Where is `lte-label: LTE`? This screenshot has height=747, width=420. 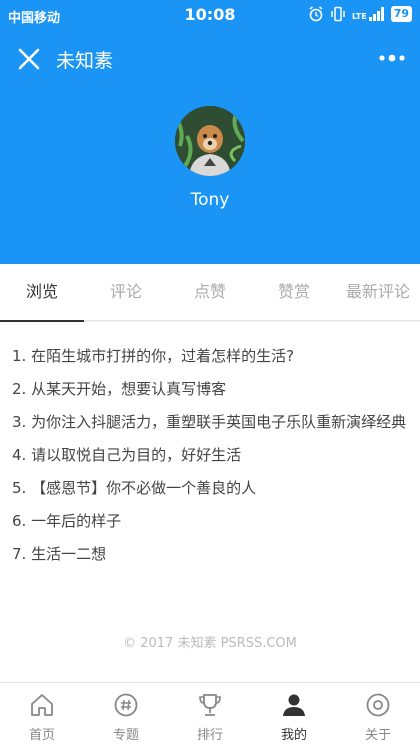 lte-label: LTE is located at coordinates (359, 16).